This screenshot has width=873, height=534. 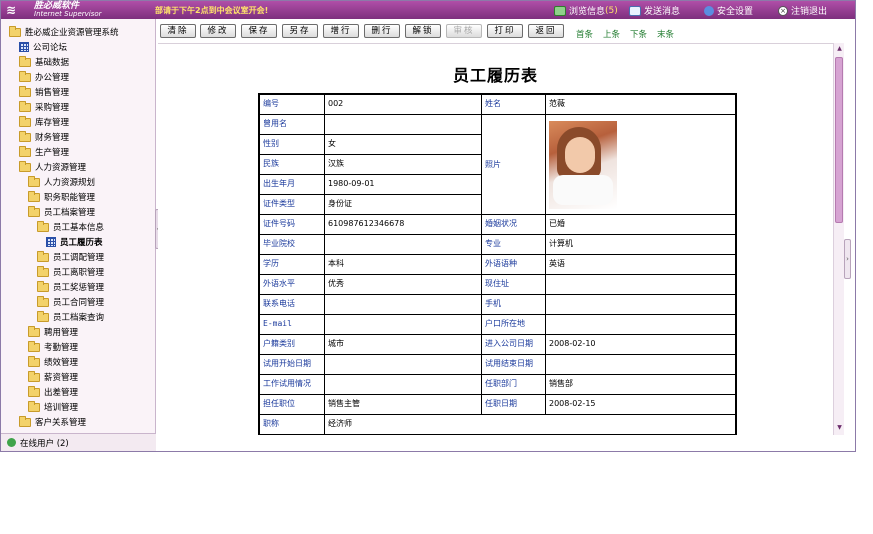 What do you see at coordinates (640, 325) in the screenshot?
I see `value-hukou-place` at bounding box center [640, 325].